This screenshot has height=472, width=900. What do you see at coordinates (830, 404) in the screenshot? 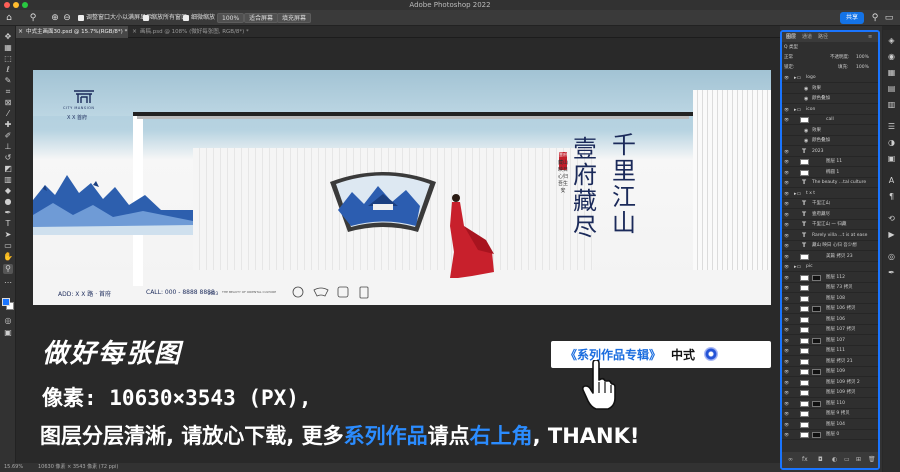
I see `layer-row: 👁 图层 110` at bounding box center [830, 404].